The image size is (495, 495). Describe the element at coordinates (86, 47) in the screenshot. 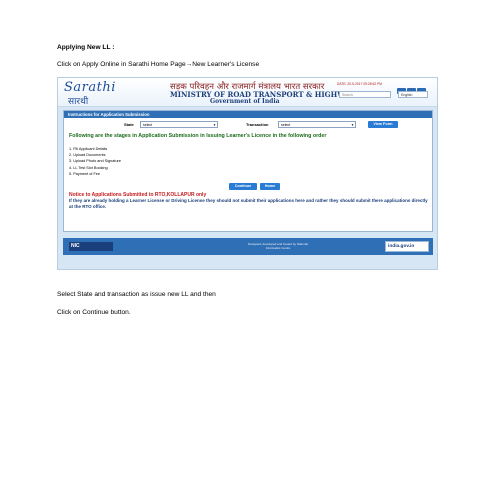

I see `doc-heading: Applying New LL :` at that location.